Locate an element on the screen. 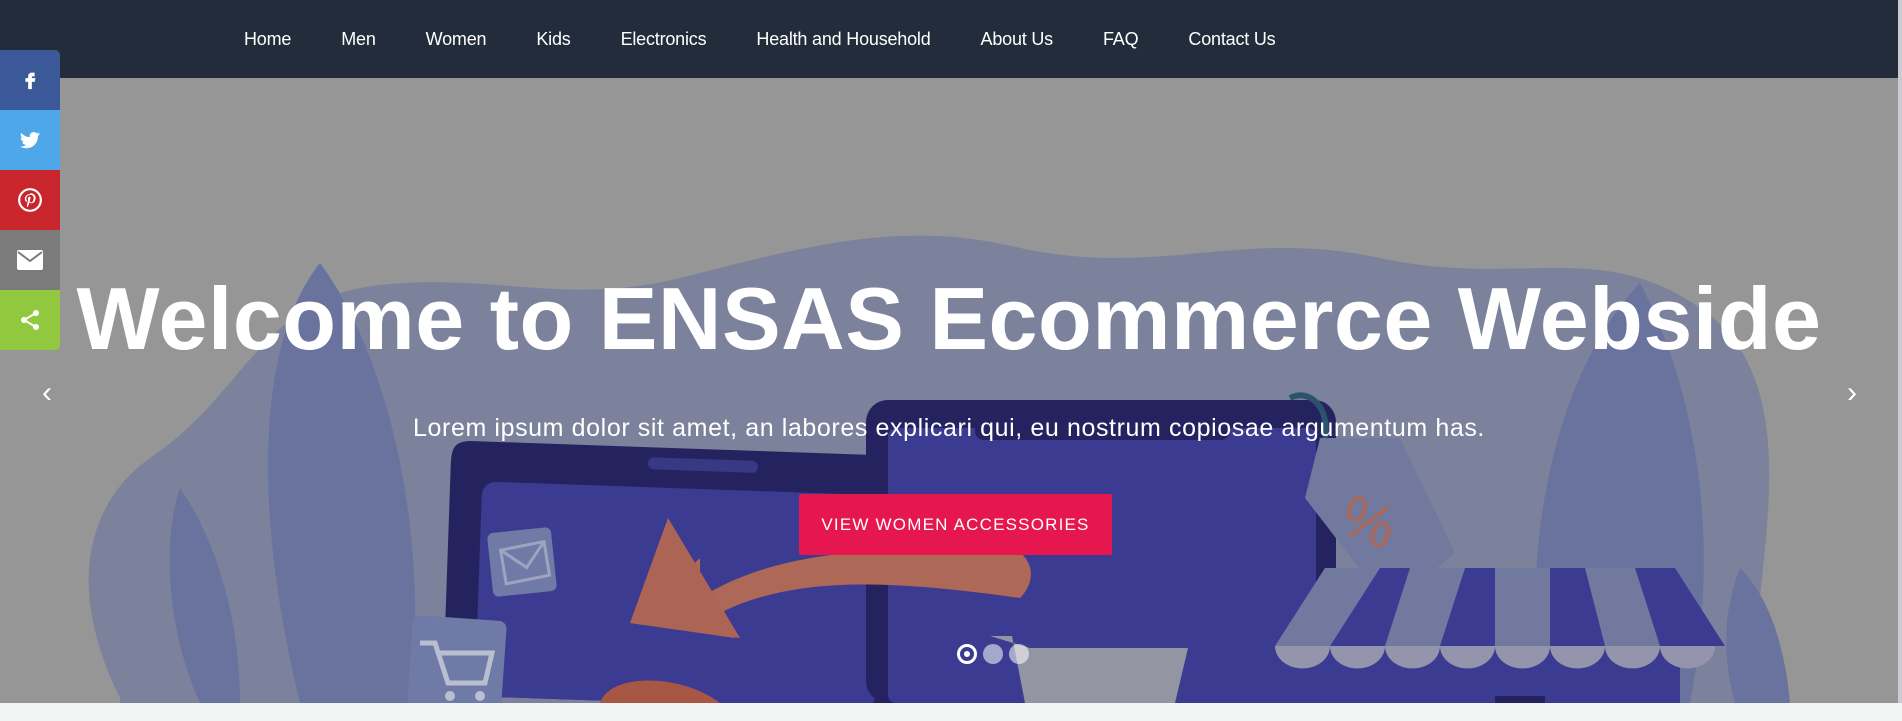 This screenshot has width=1902, height=721. more-share-button is located at coordinates (30, 320).